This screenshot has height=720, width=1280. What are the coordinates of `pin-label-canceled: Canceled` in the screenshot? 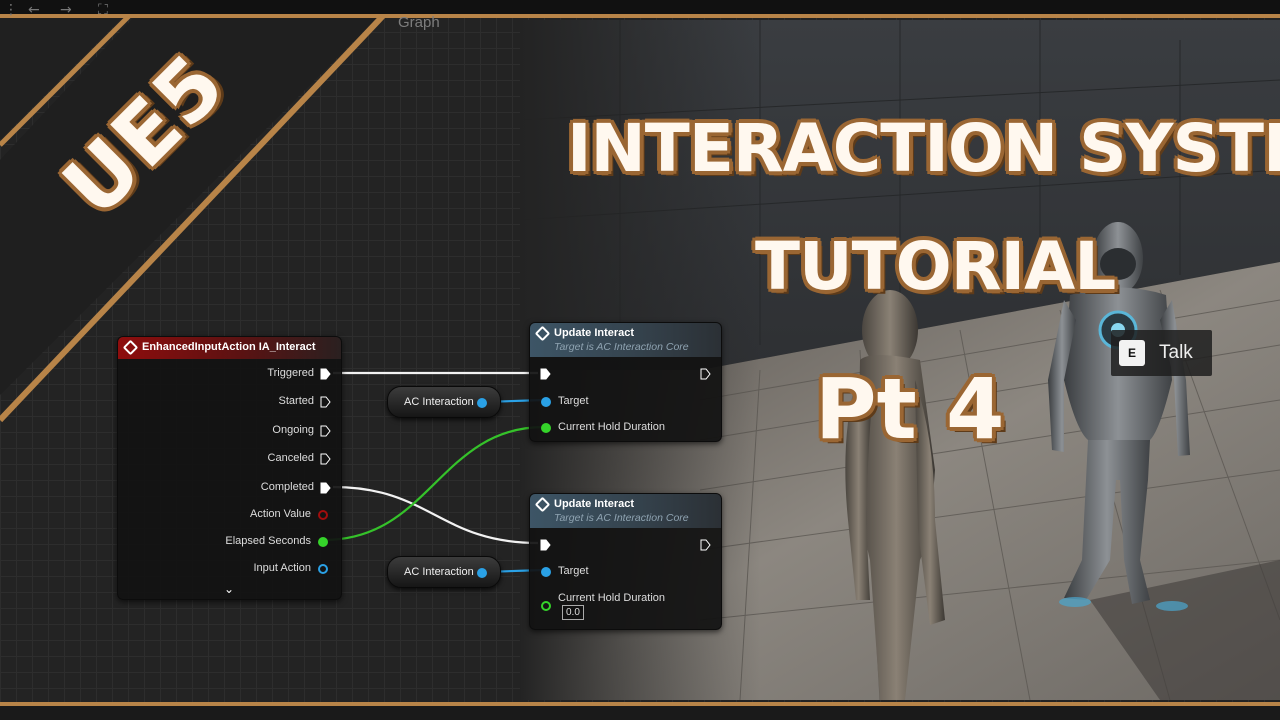 It's located at (290, 458).